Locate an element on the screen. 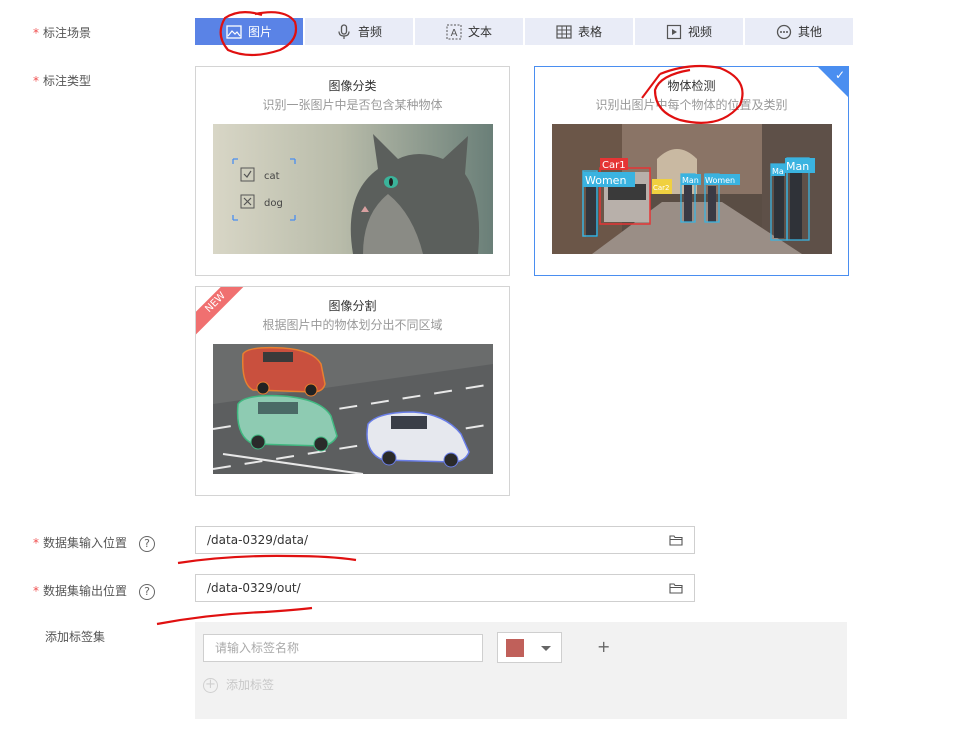  text-icon: A is located at coordinates (454, 31).